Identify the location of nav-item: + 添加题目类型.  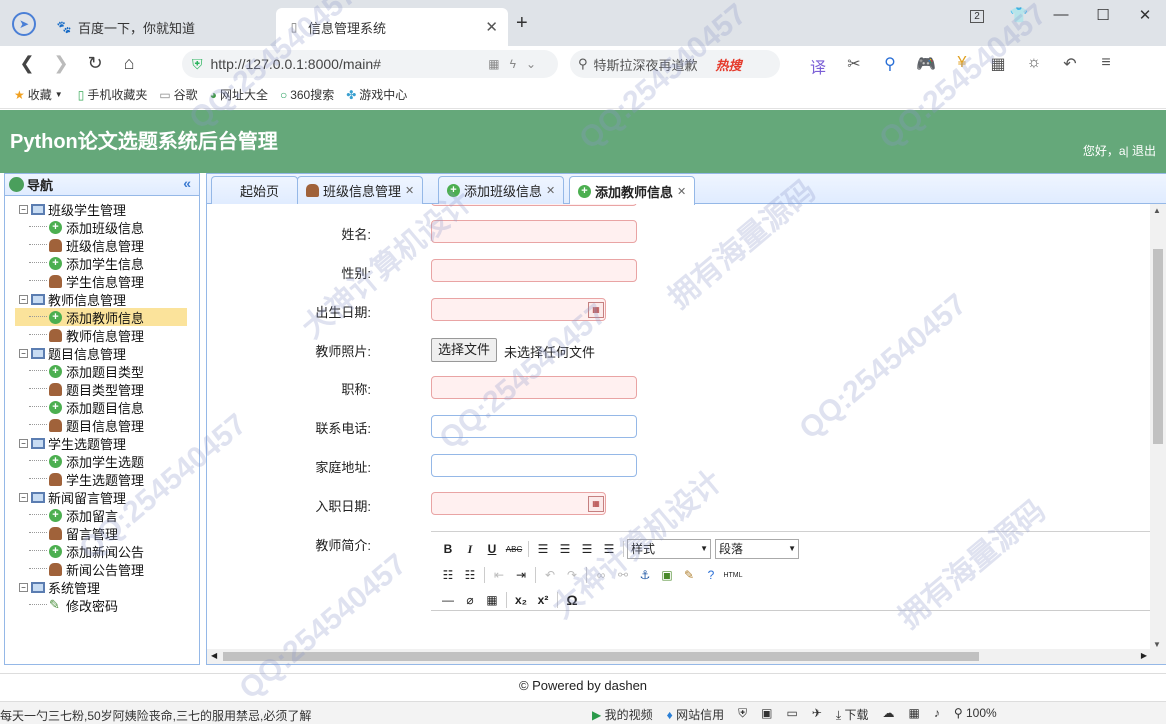
(86, 371).